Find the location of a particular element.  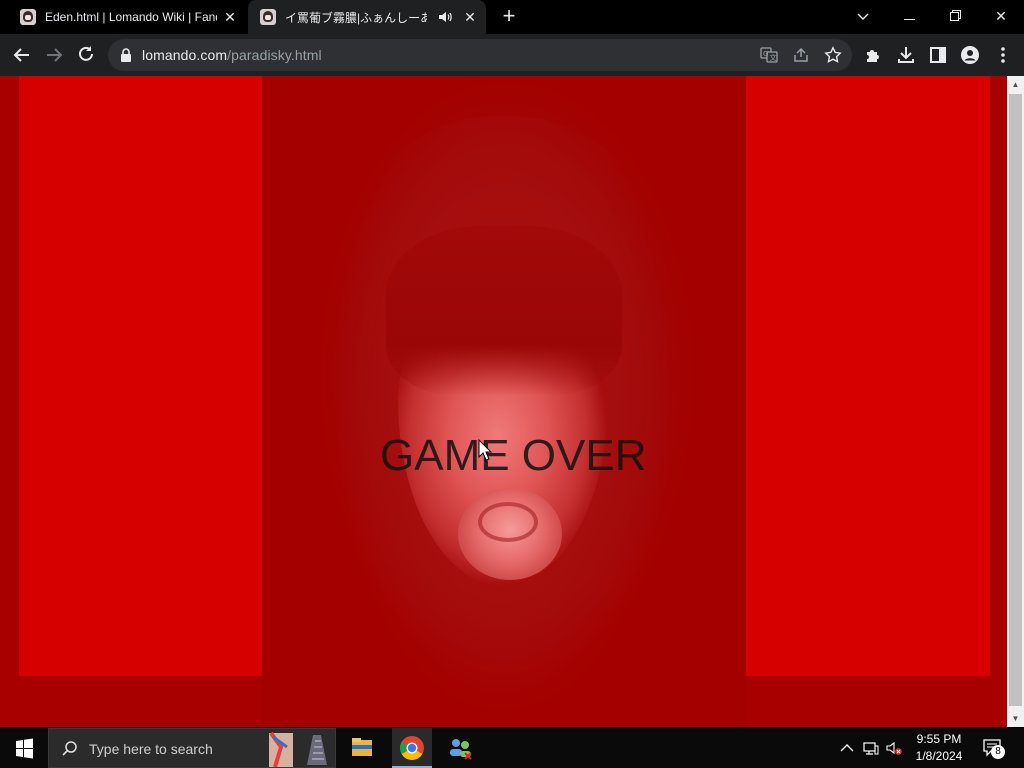

browser-toolbar: lomando.com/paradisky.html G 文 is located at coordinates (512, 55).